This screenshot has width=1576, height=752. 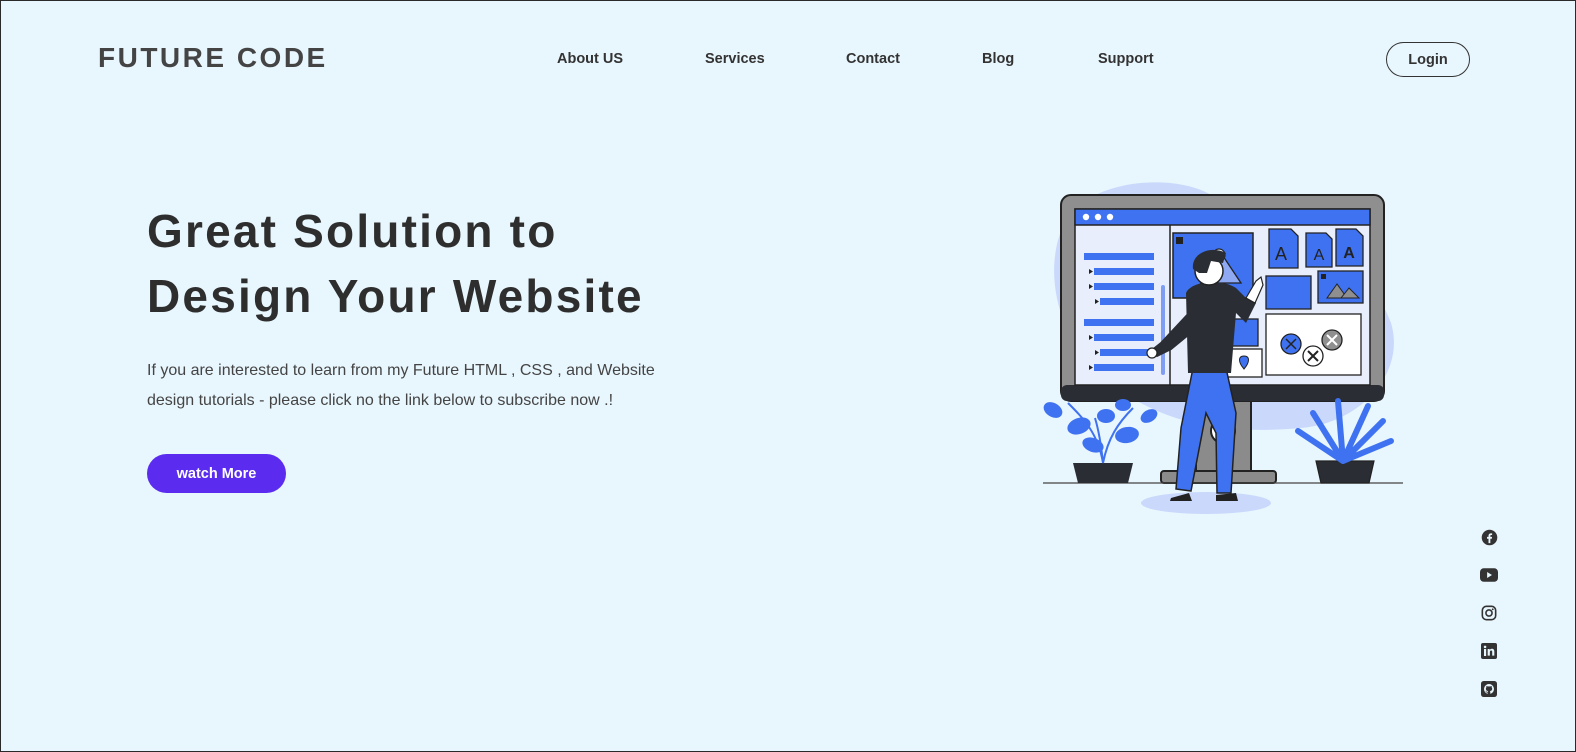 I want to click on brand-logo: FUTURE CODE, so click(x=213, y=58).